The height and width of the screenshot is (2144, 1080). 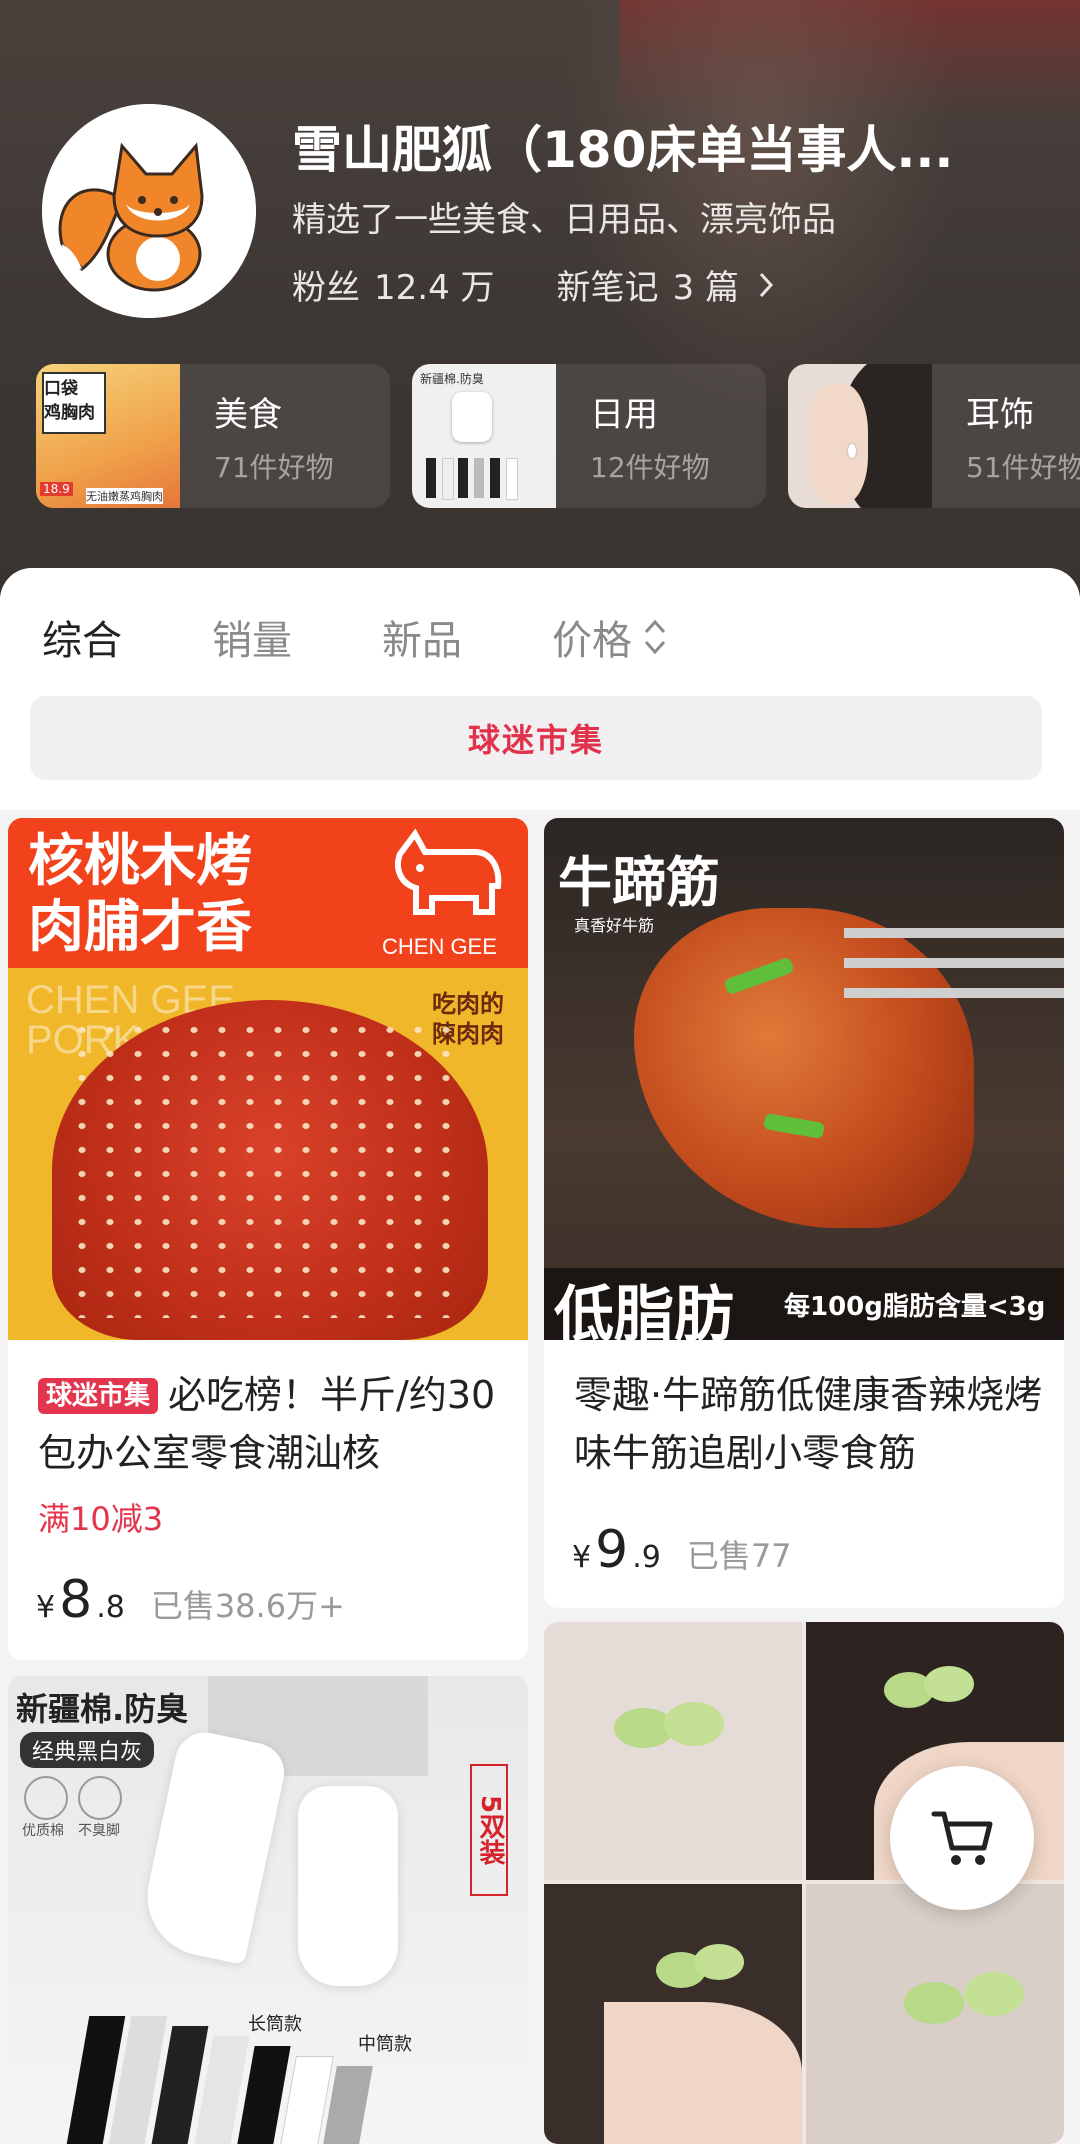 What do you see at coordinates (614, 925) in the screenshot?
I see `image-subtitle: 真香好牛筋` at bounding box center [614, 925].